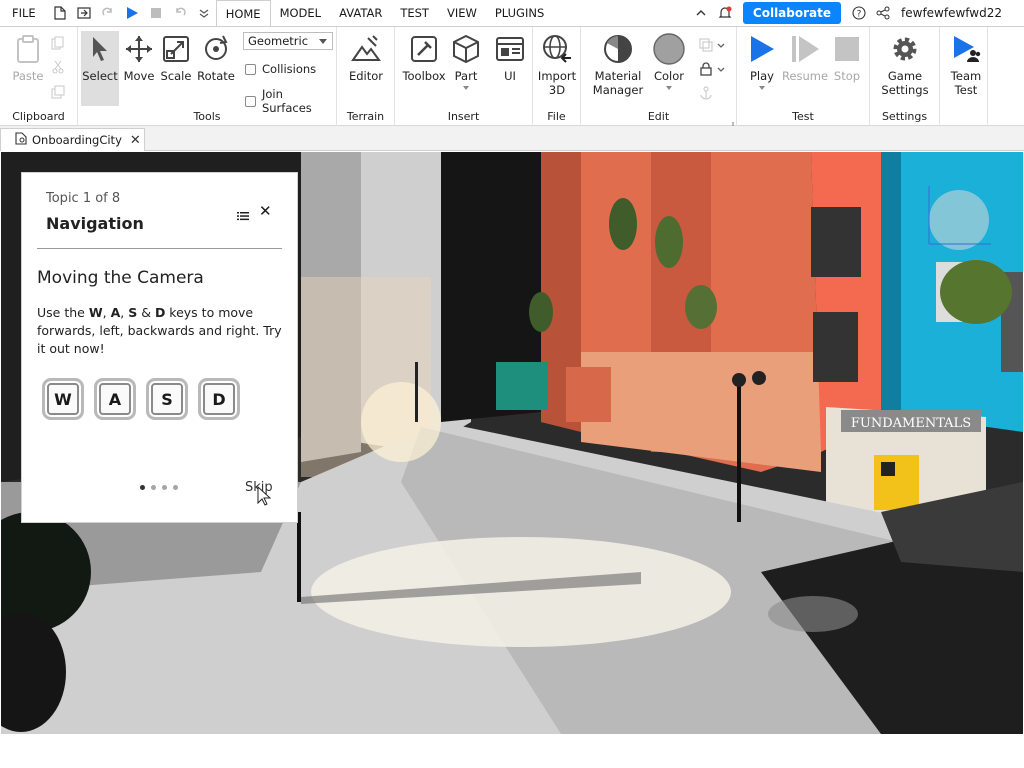 This screenshot has height=768, width=1024. Describe the element at coordinates (557, 49) in the screenshot. I see `globe-import-icon` at that location.